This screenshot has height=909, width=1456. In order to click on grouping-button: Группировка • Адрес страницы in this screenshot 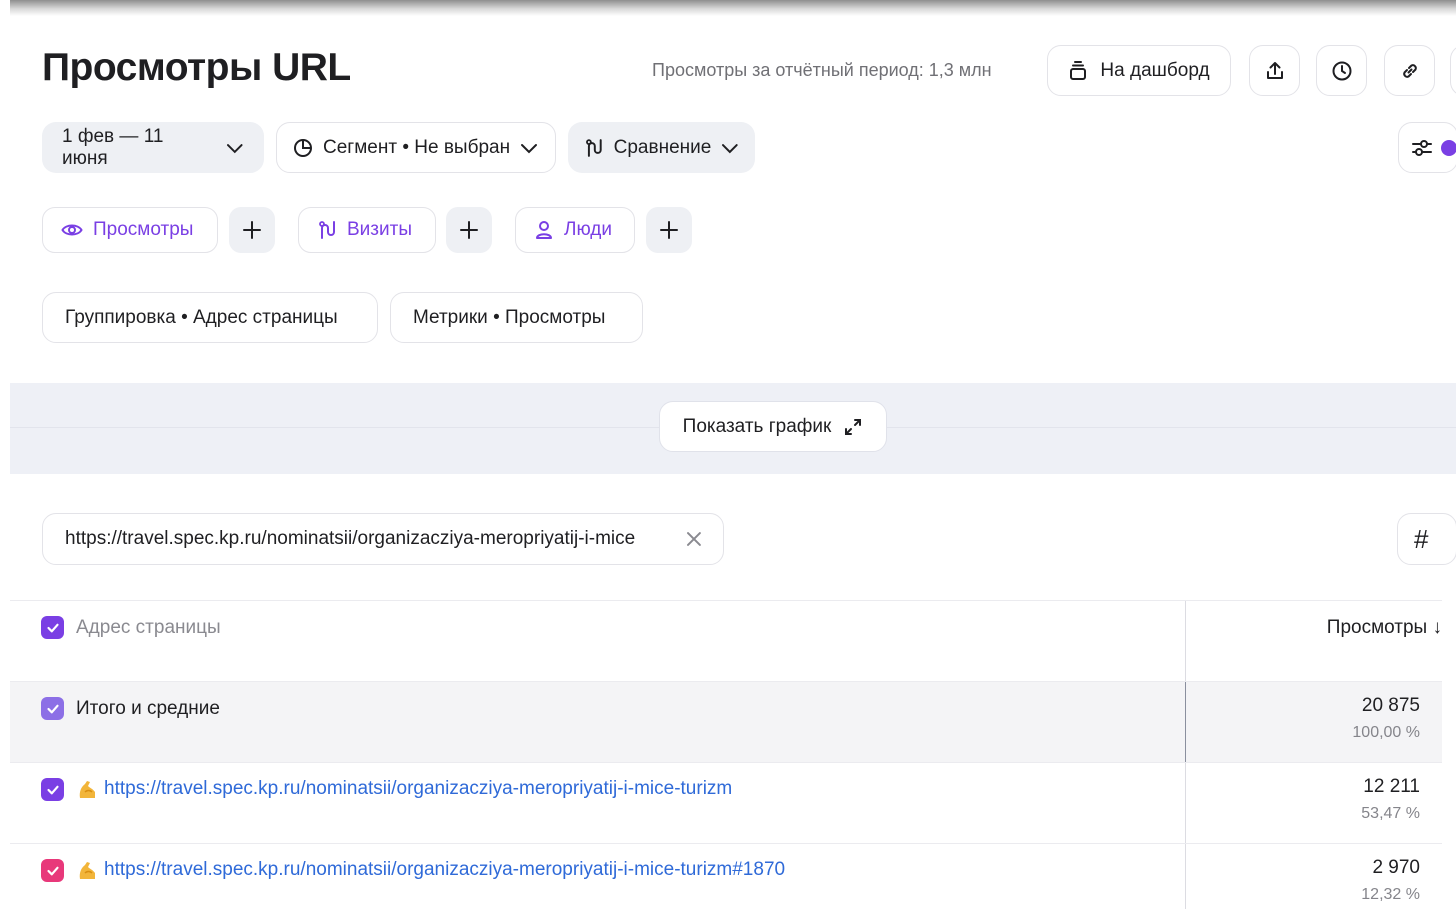, I will do `click(210, 317)`.